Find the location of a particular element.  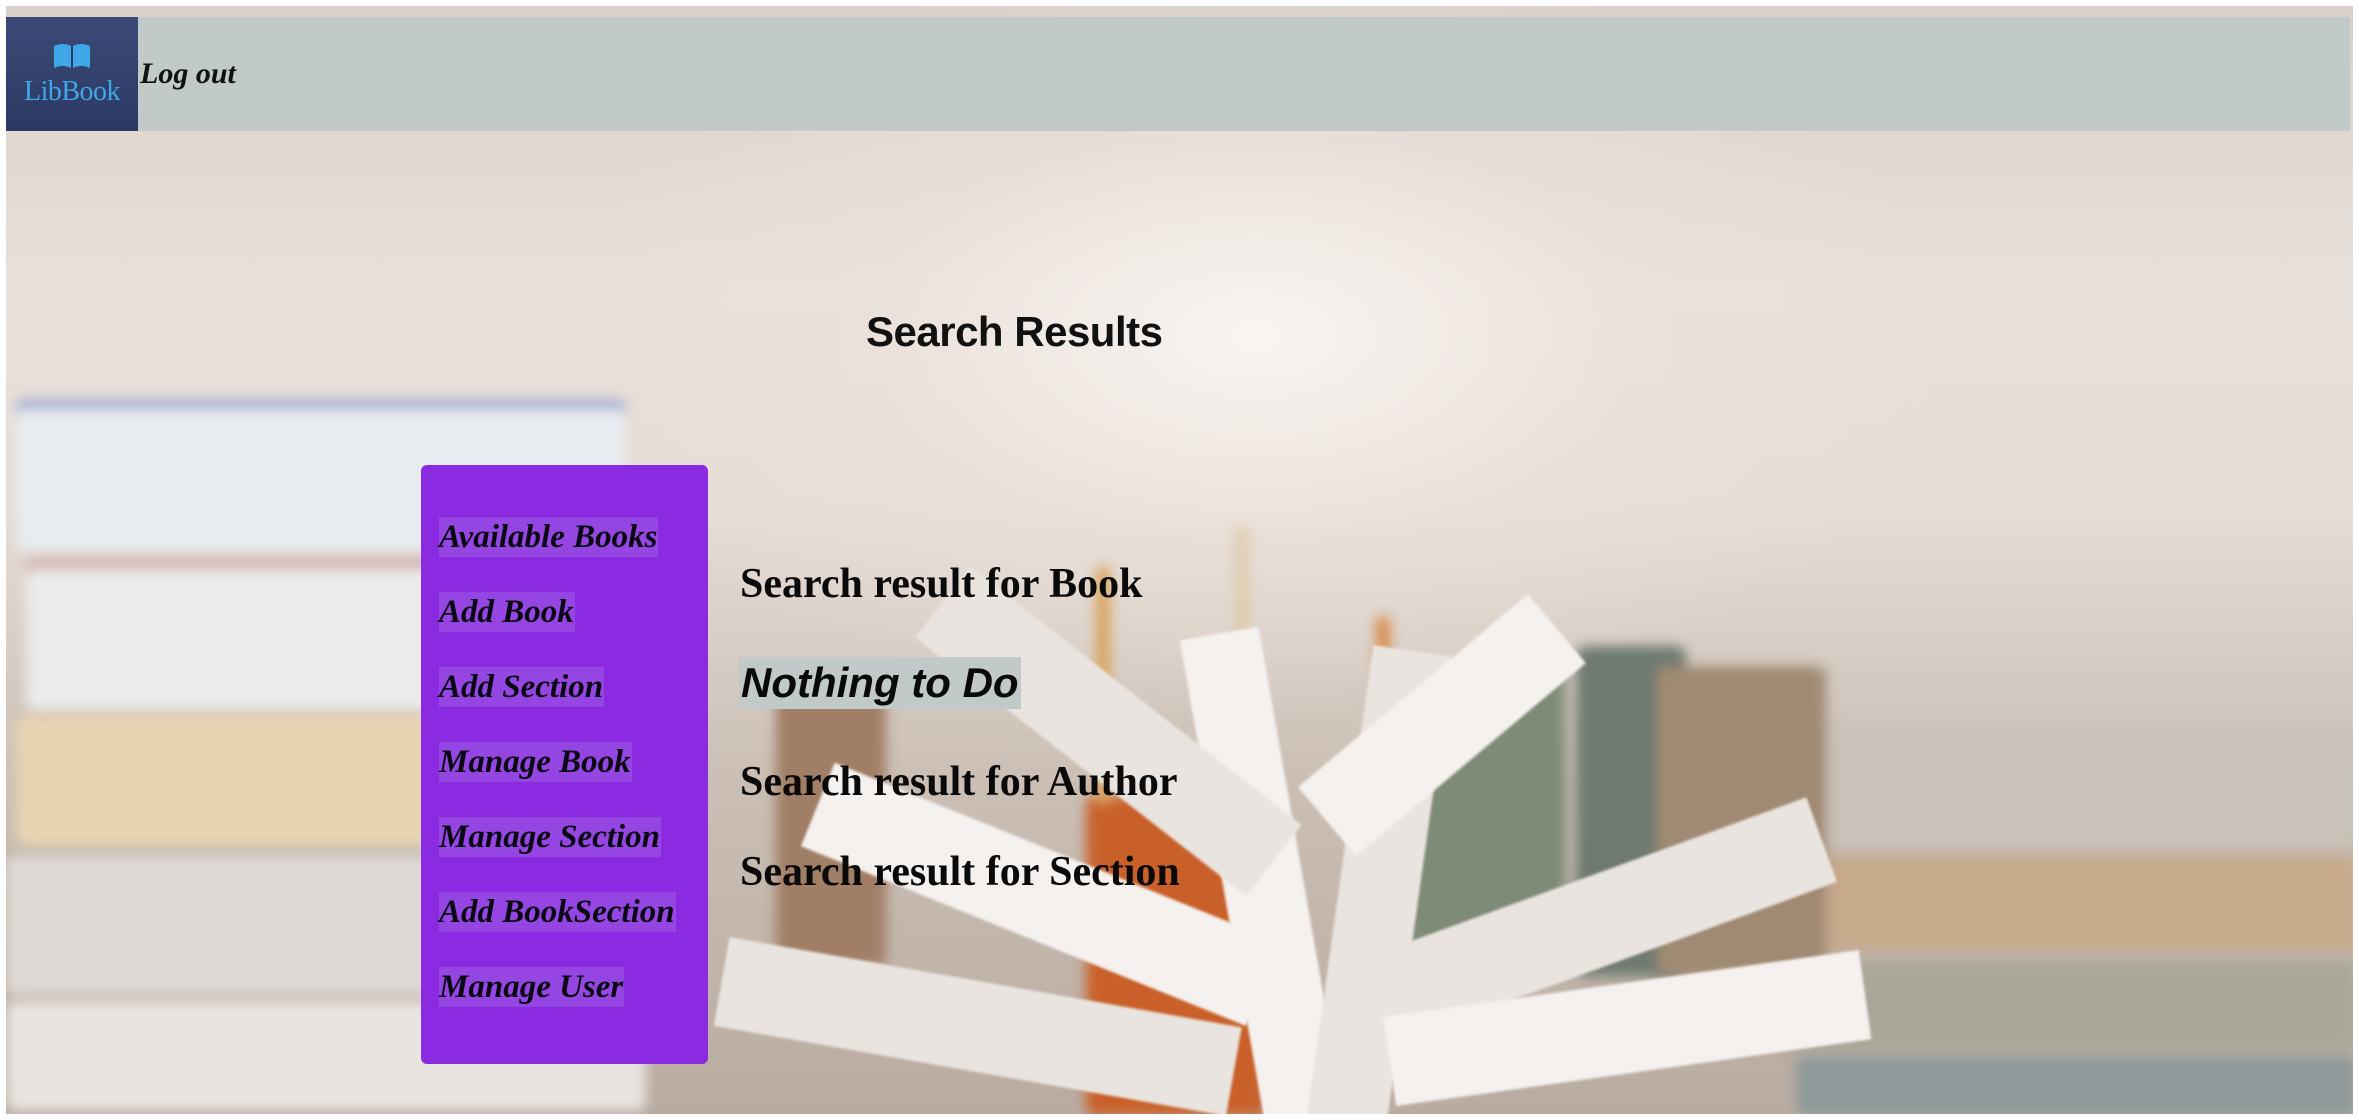

sidebar-item-add-booksection: Add BookSection is located at coordinates (573, 929).